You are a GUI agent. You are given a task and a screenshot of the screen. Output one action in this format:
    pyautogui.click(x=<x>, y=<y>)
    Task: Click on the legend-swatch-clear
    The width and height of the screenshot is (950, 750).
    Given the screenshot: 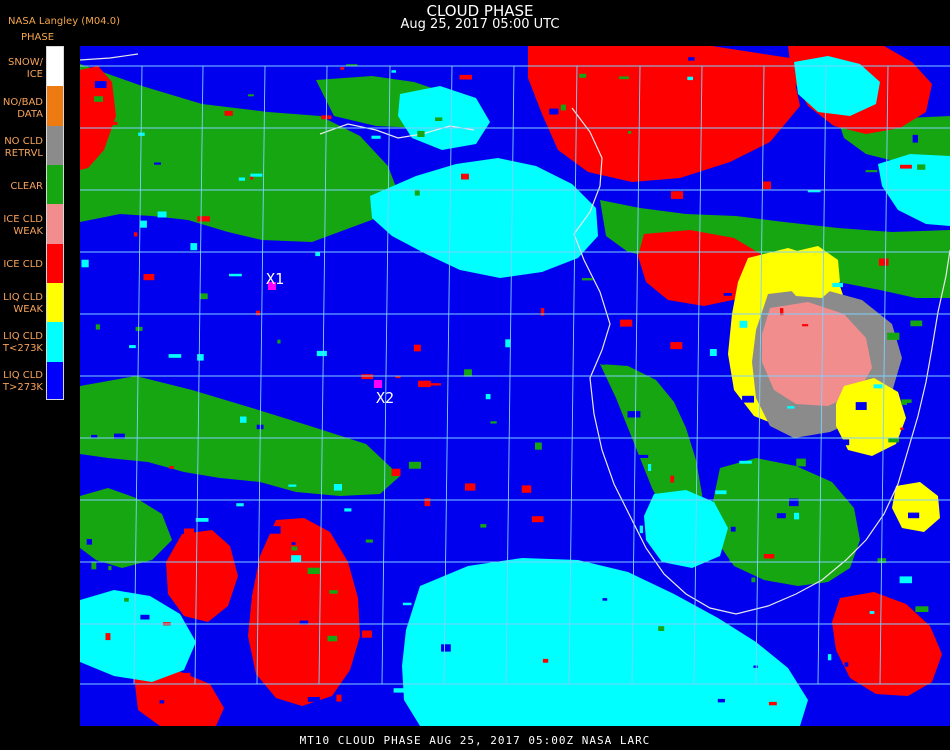 What is the action you would take?
    pyautogui.click(x=55, y=184)
    